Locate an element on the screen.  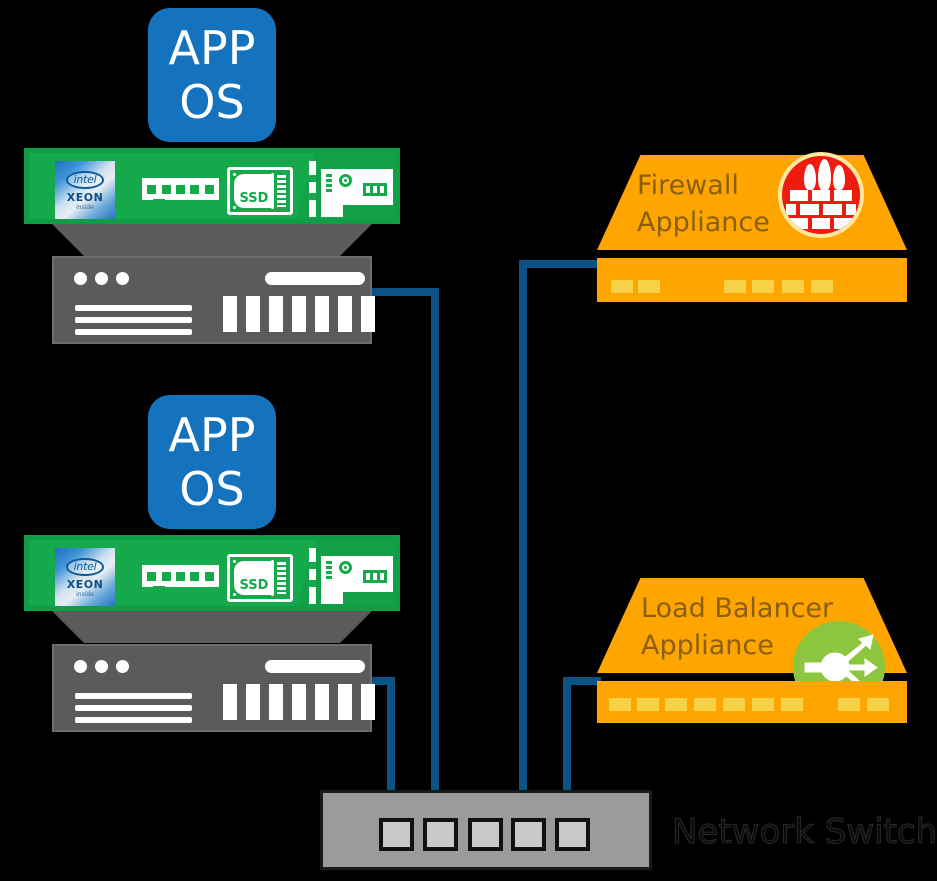
cable-firewall-vertical is located at coordinates (523, 540).